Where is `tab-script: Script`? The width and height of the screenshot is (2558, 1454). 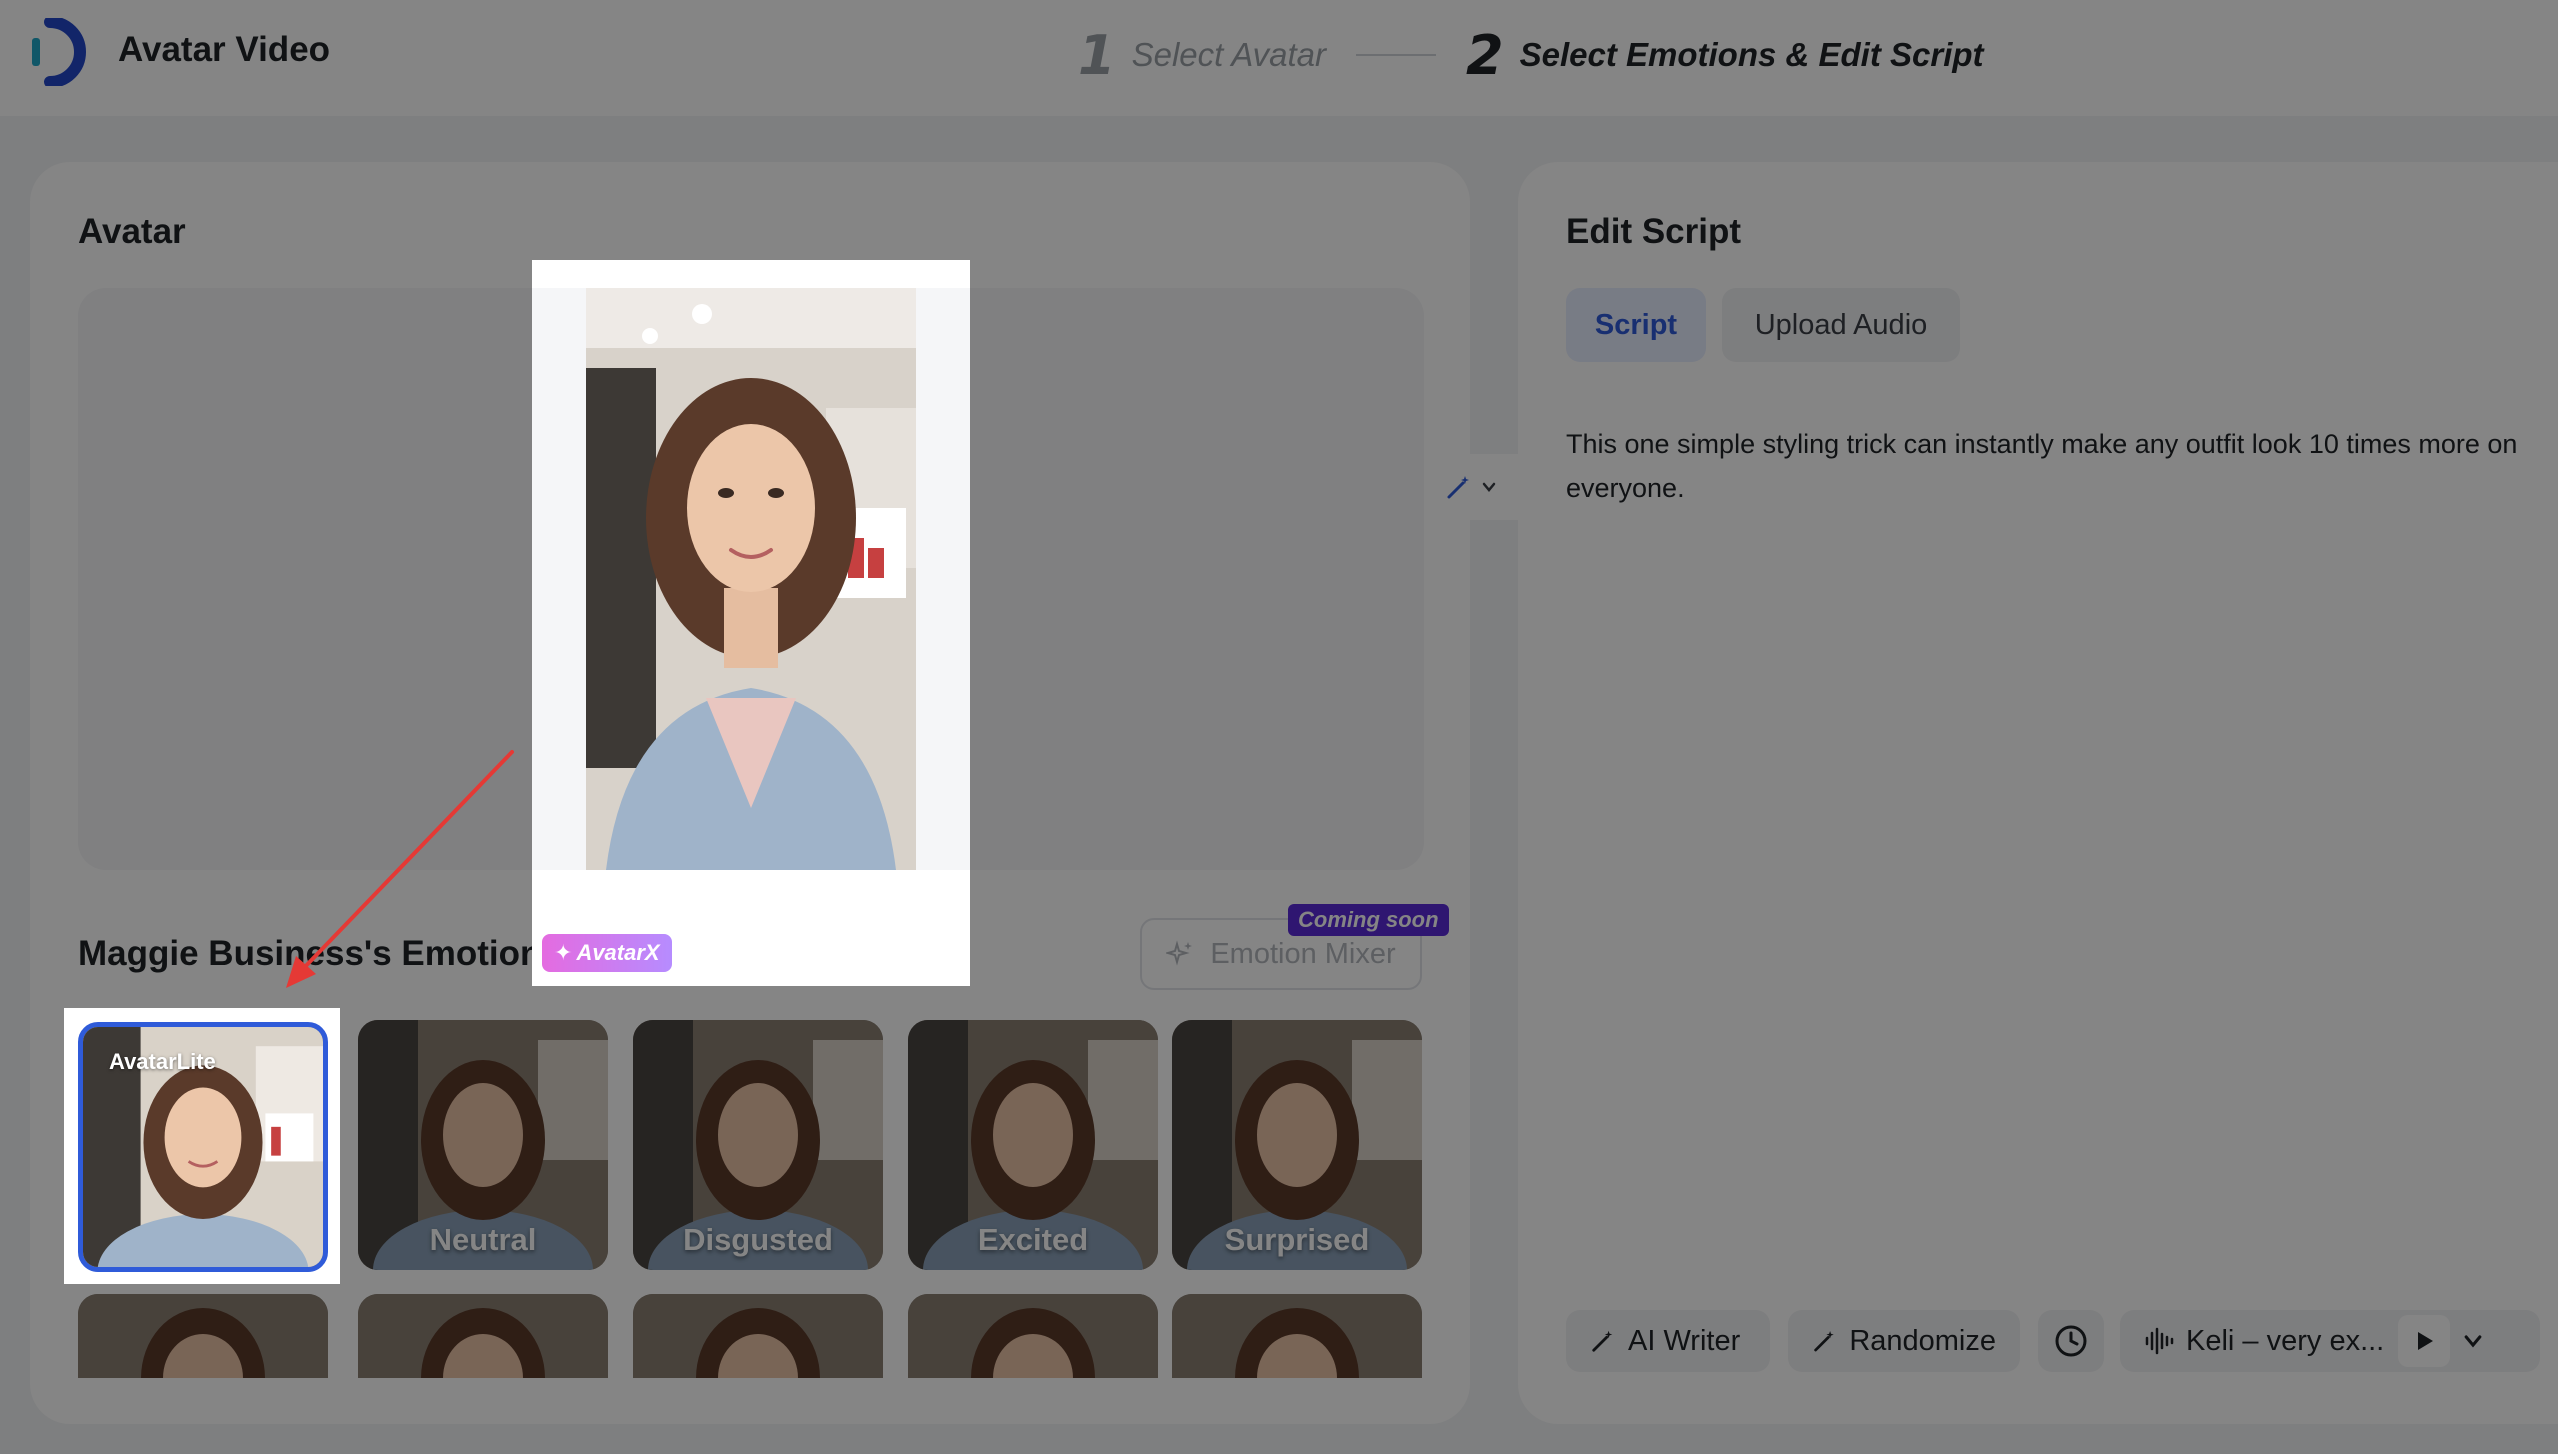 tab-script: Script is located at coordinates (1636, 325).